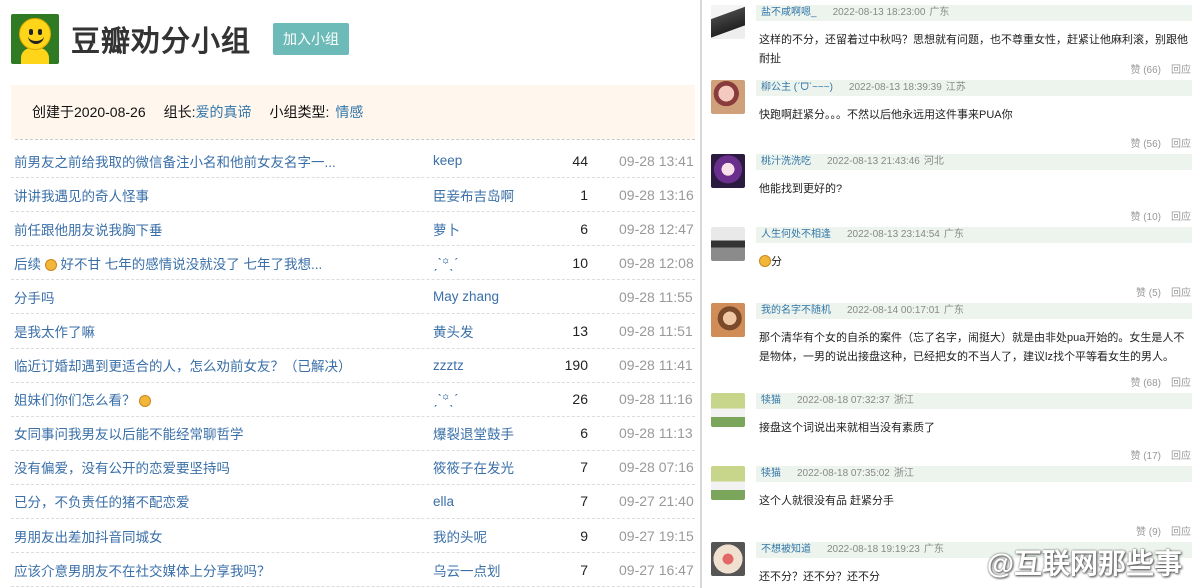  I want to click on comment-time: 2022-08-14 00:17:01, so click(893, 310).